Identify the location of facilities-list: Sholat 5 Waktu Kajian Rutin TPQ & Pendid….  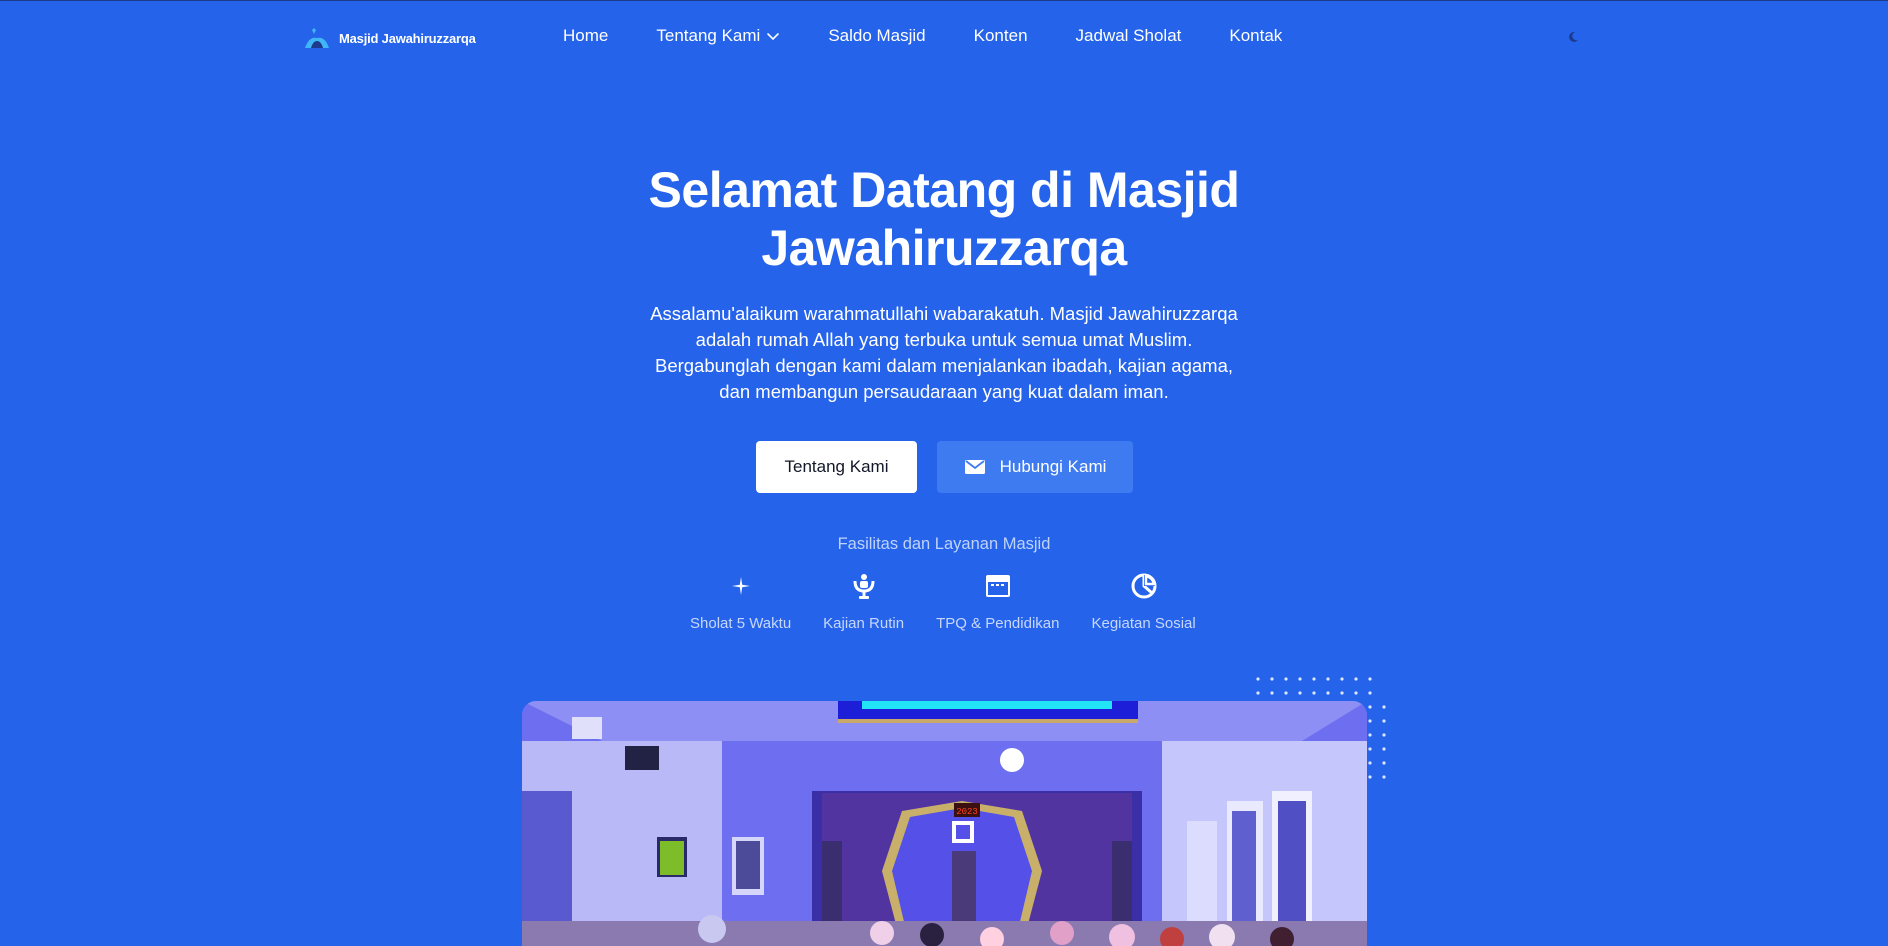
(943, 601).